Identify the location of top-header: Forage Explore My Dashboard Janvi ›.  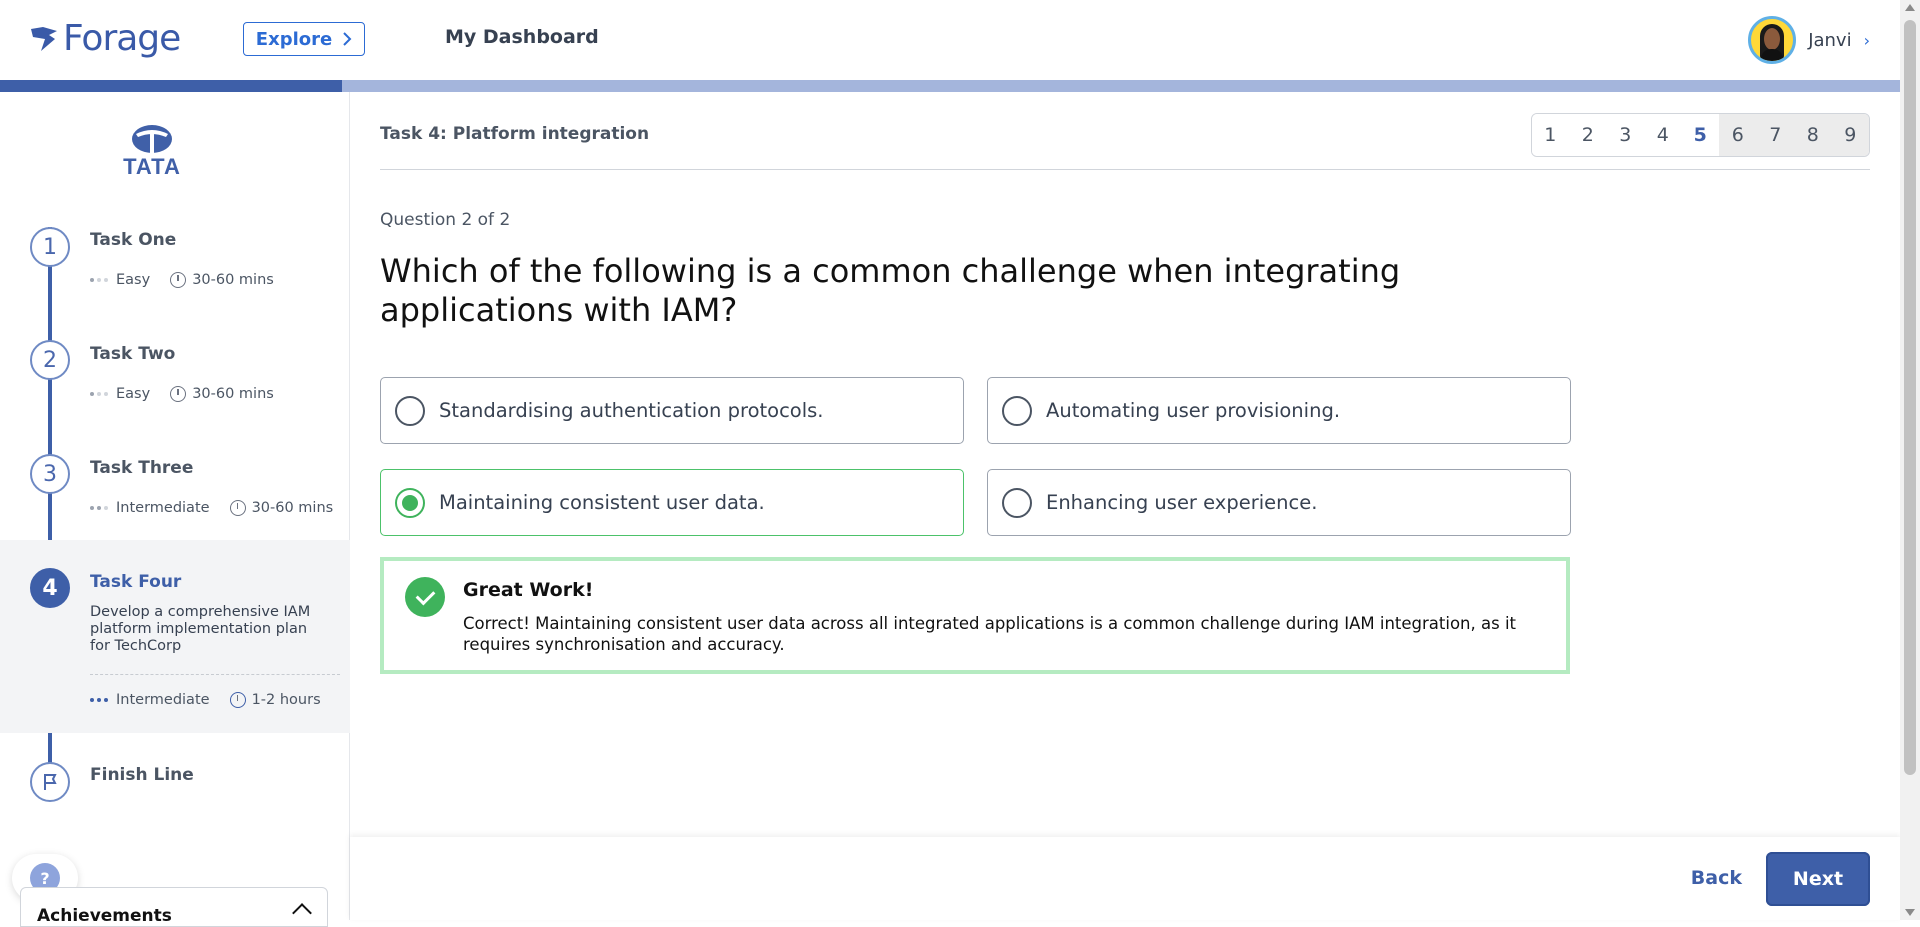
(950, 40).